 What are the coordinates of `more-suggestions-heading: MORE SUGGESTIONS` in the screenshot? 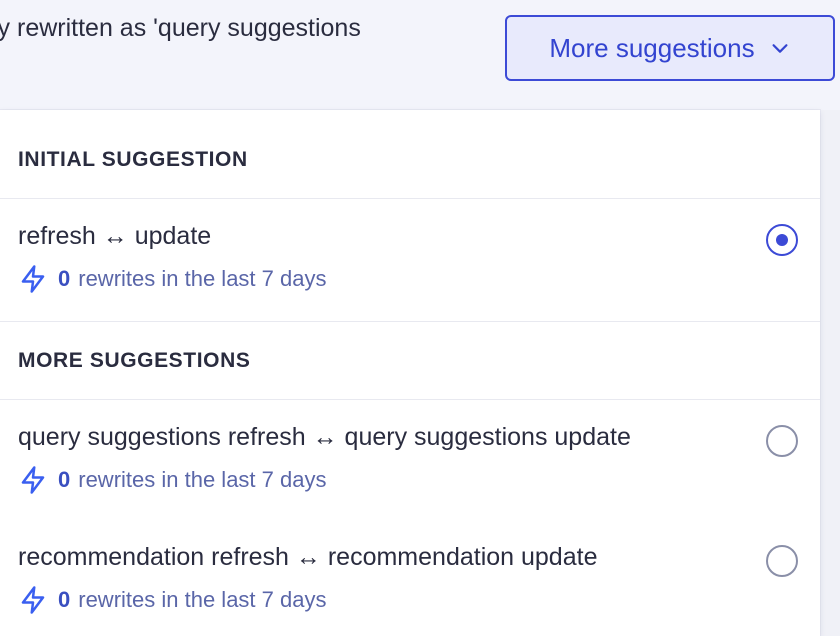 It's located at (134, 360).